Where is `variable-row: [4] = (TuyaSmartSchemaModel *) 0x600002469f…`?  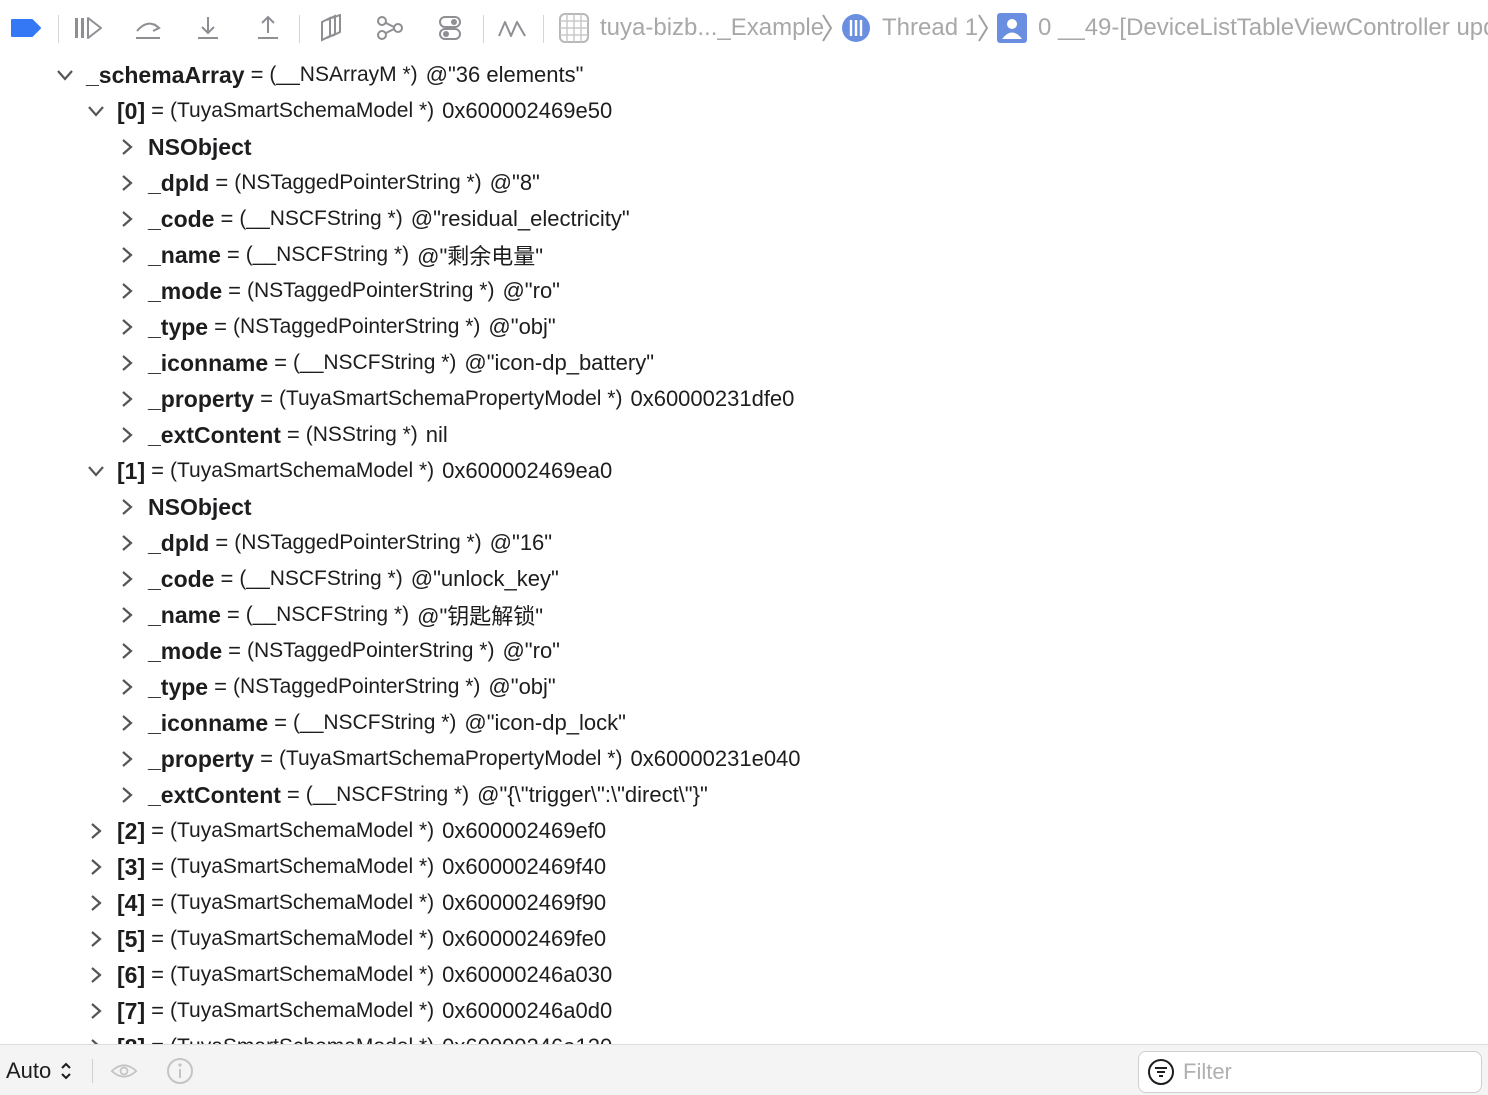
variable-row: [4] = (TuyaSmartSchemaModel *) 0x600002469f… is located at coordinates (744, 903).